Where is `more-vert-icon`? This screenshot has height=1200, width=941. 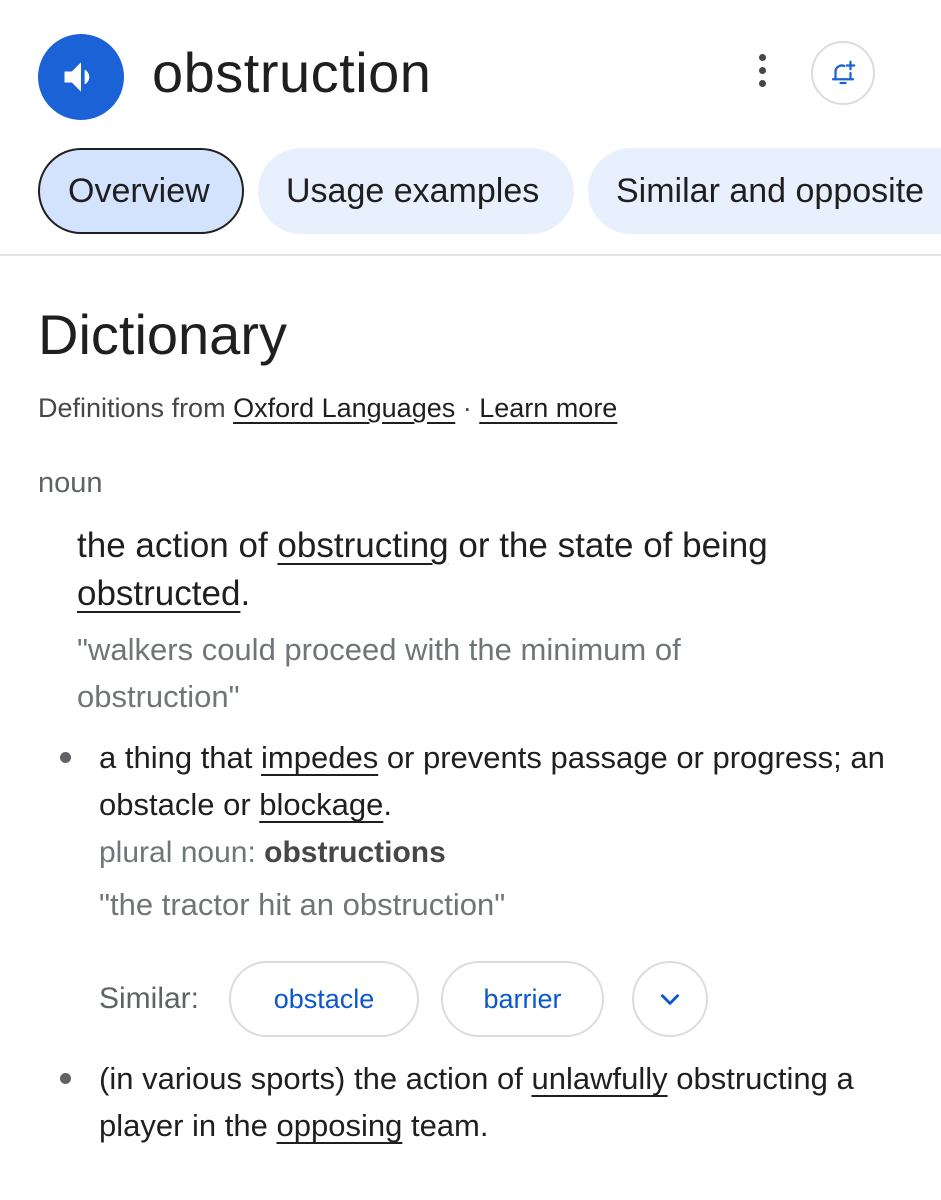 more-vert-icon is located at coordinates (762, 57).